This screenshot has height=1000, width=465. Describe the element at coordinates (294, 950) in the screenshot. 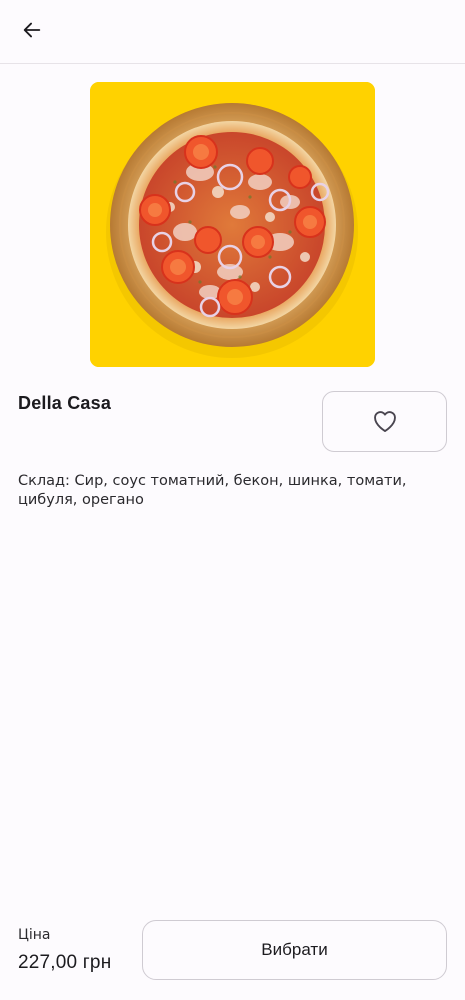

I see `select-button: Вибрати` at that location.